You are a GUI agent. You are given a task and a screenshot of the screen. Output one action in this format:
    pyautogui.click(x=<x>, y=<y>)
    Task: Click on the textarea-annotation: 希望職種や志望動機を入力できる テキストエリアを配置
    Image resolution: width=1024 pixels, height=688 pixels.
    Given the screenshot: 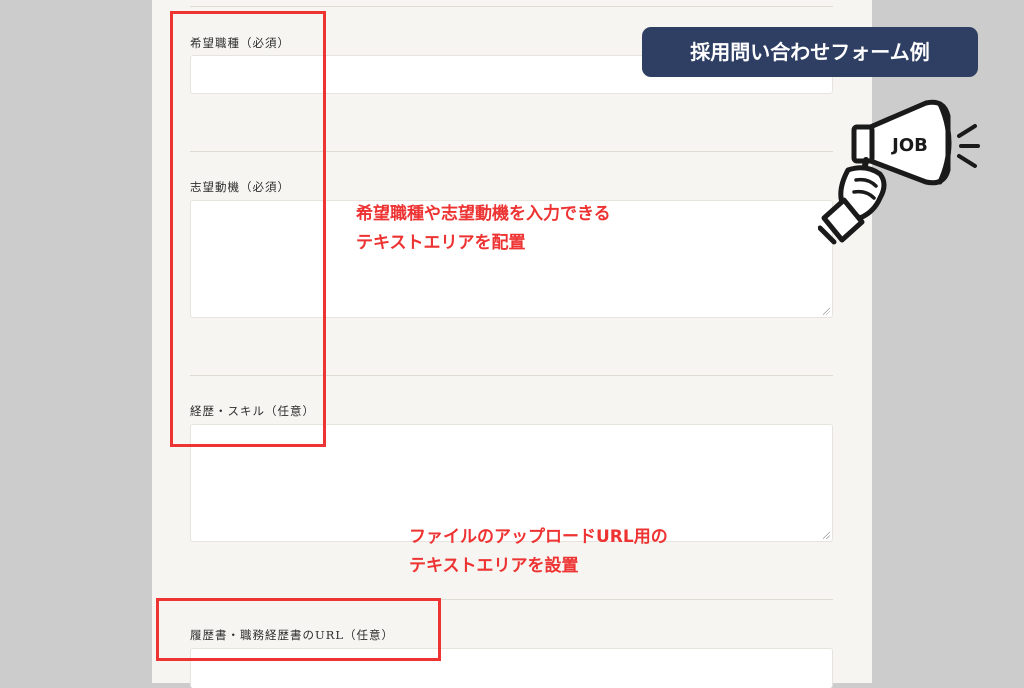 What is the action you would take?
    pyautogui.click(x=483, y=229)
    